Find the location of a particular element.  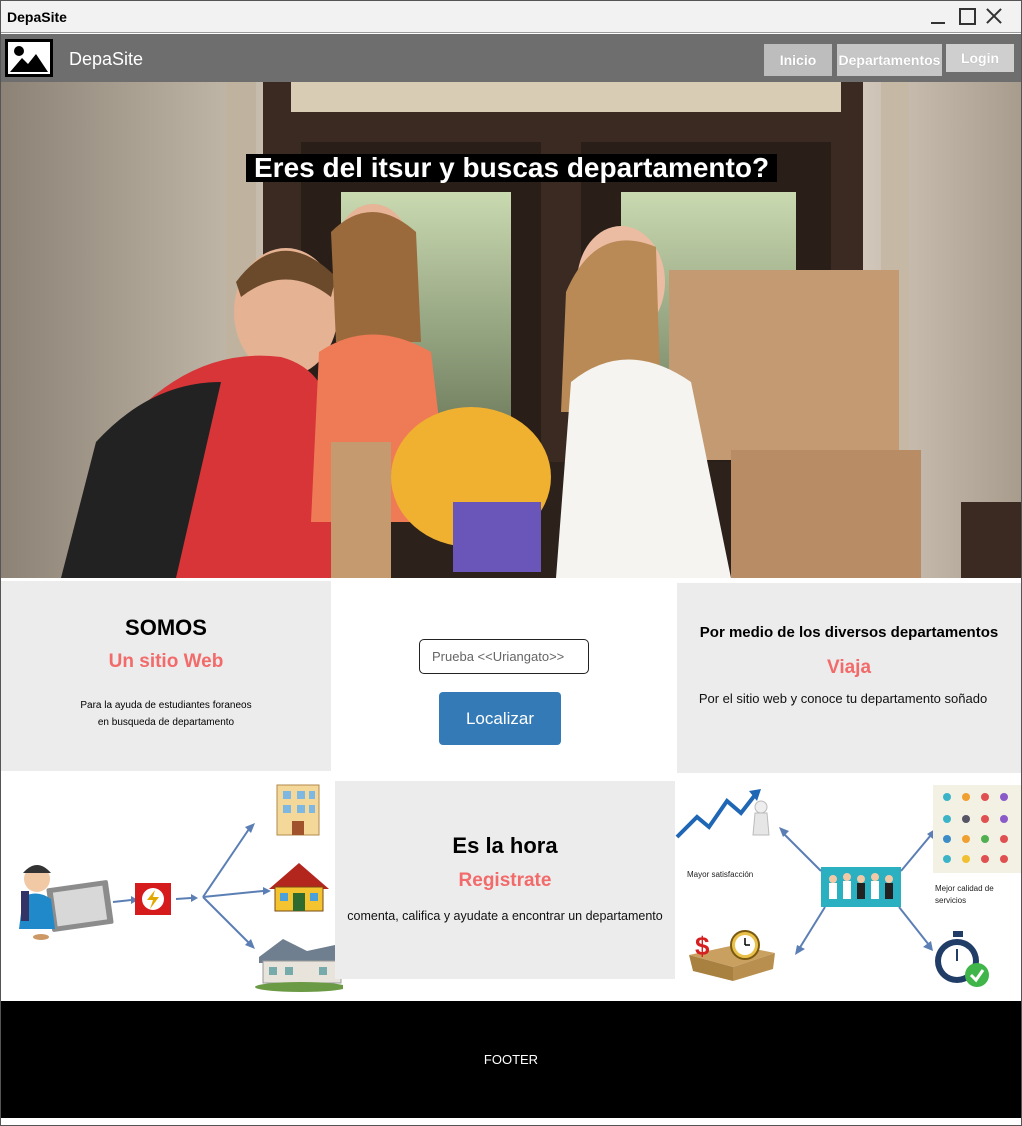

viaja-subheading: Viaja is located at coordinates (849, 667).